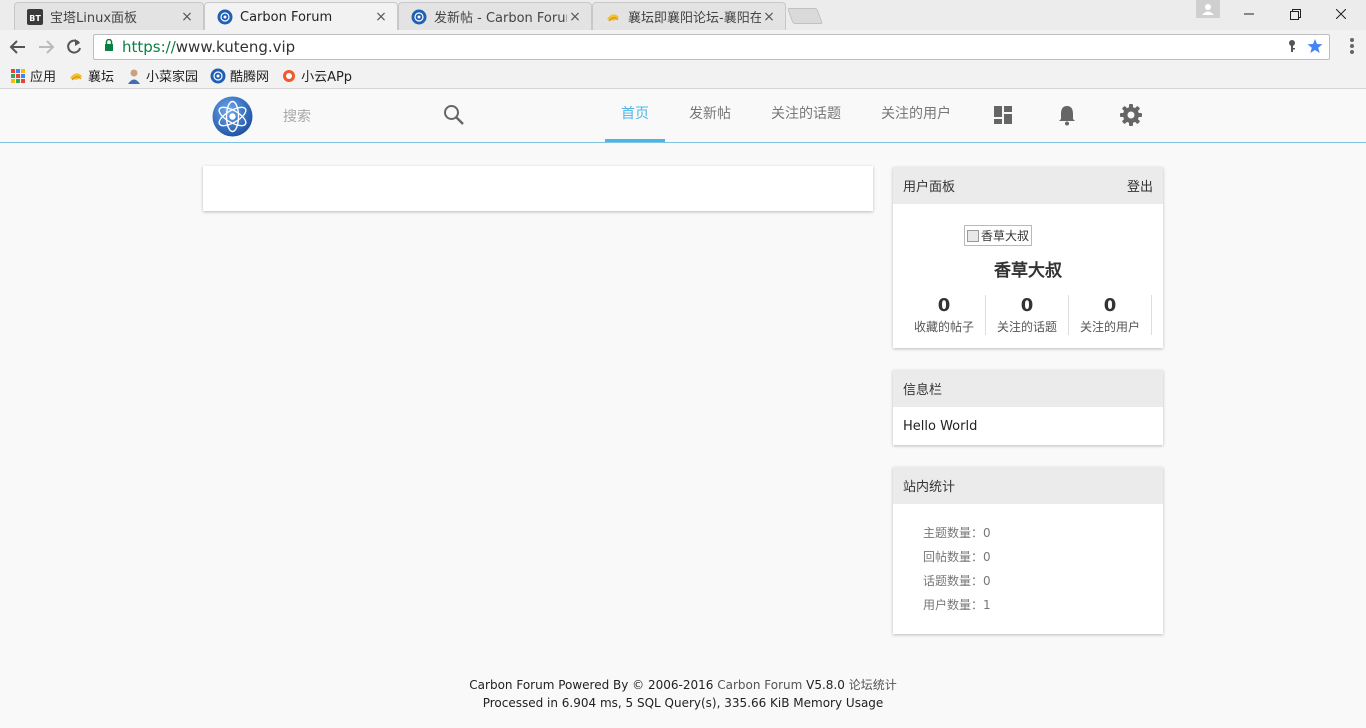  What do you see at coordinates (134, 76) in the screenshot?
I see `person-icon` at bounding box center [134, 76].